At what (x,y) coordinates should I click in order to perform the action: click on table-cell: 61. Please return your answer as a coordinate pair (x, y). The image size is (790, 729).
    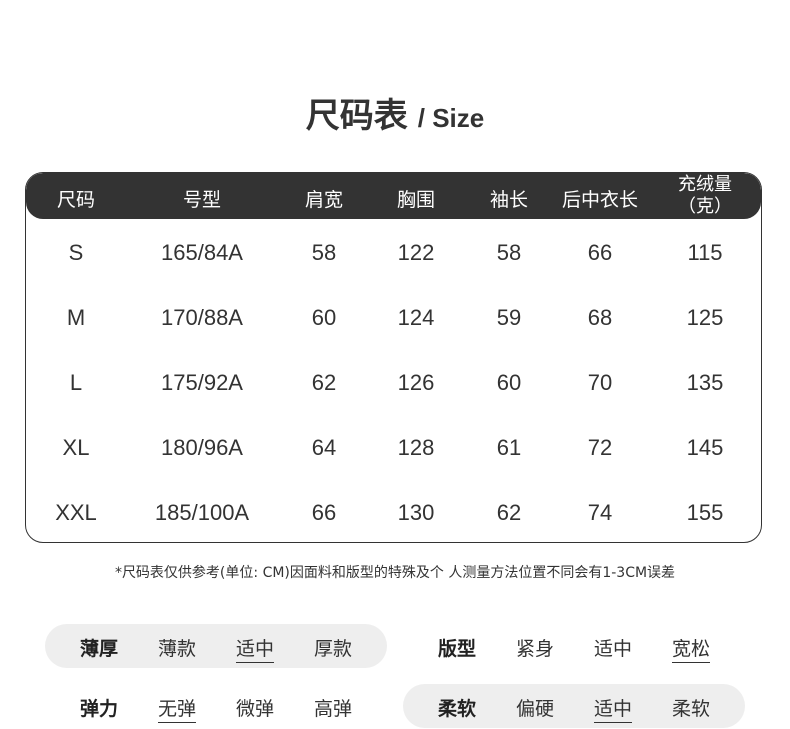
    Looking at the image, I should click on (509, 447).